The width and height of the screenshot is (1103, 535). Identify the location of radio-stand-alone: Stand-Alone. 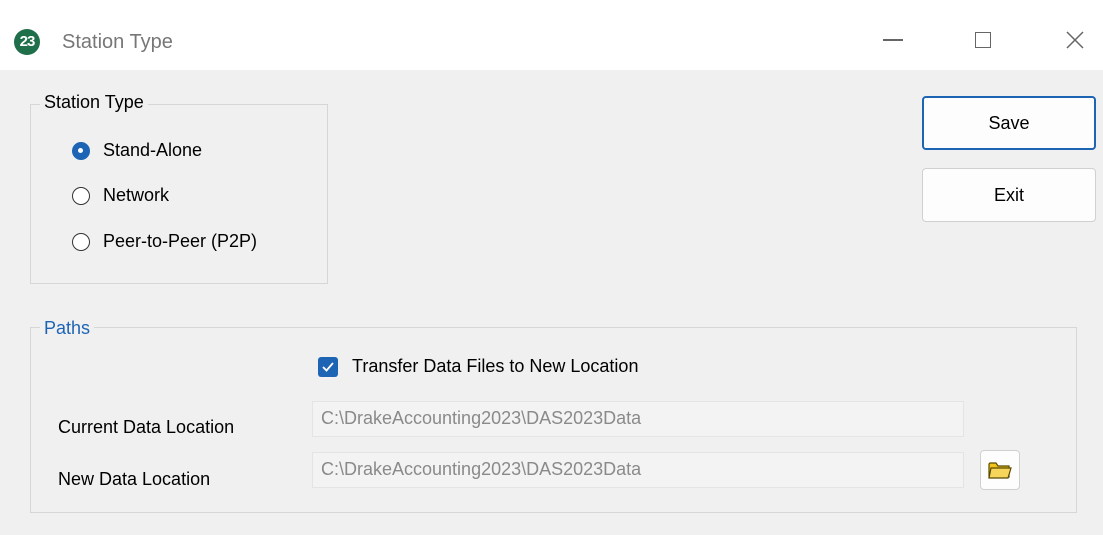
(137, 150).